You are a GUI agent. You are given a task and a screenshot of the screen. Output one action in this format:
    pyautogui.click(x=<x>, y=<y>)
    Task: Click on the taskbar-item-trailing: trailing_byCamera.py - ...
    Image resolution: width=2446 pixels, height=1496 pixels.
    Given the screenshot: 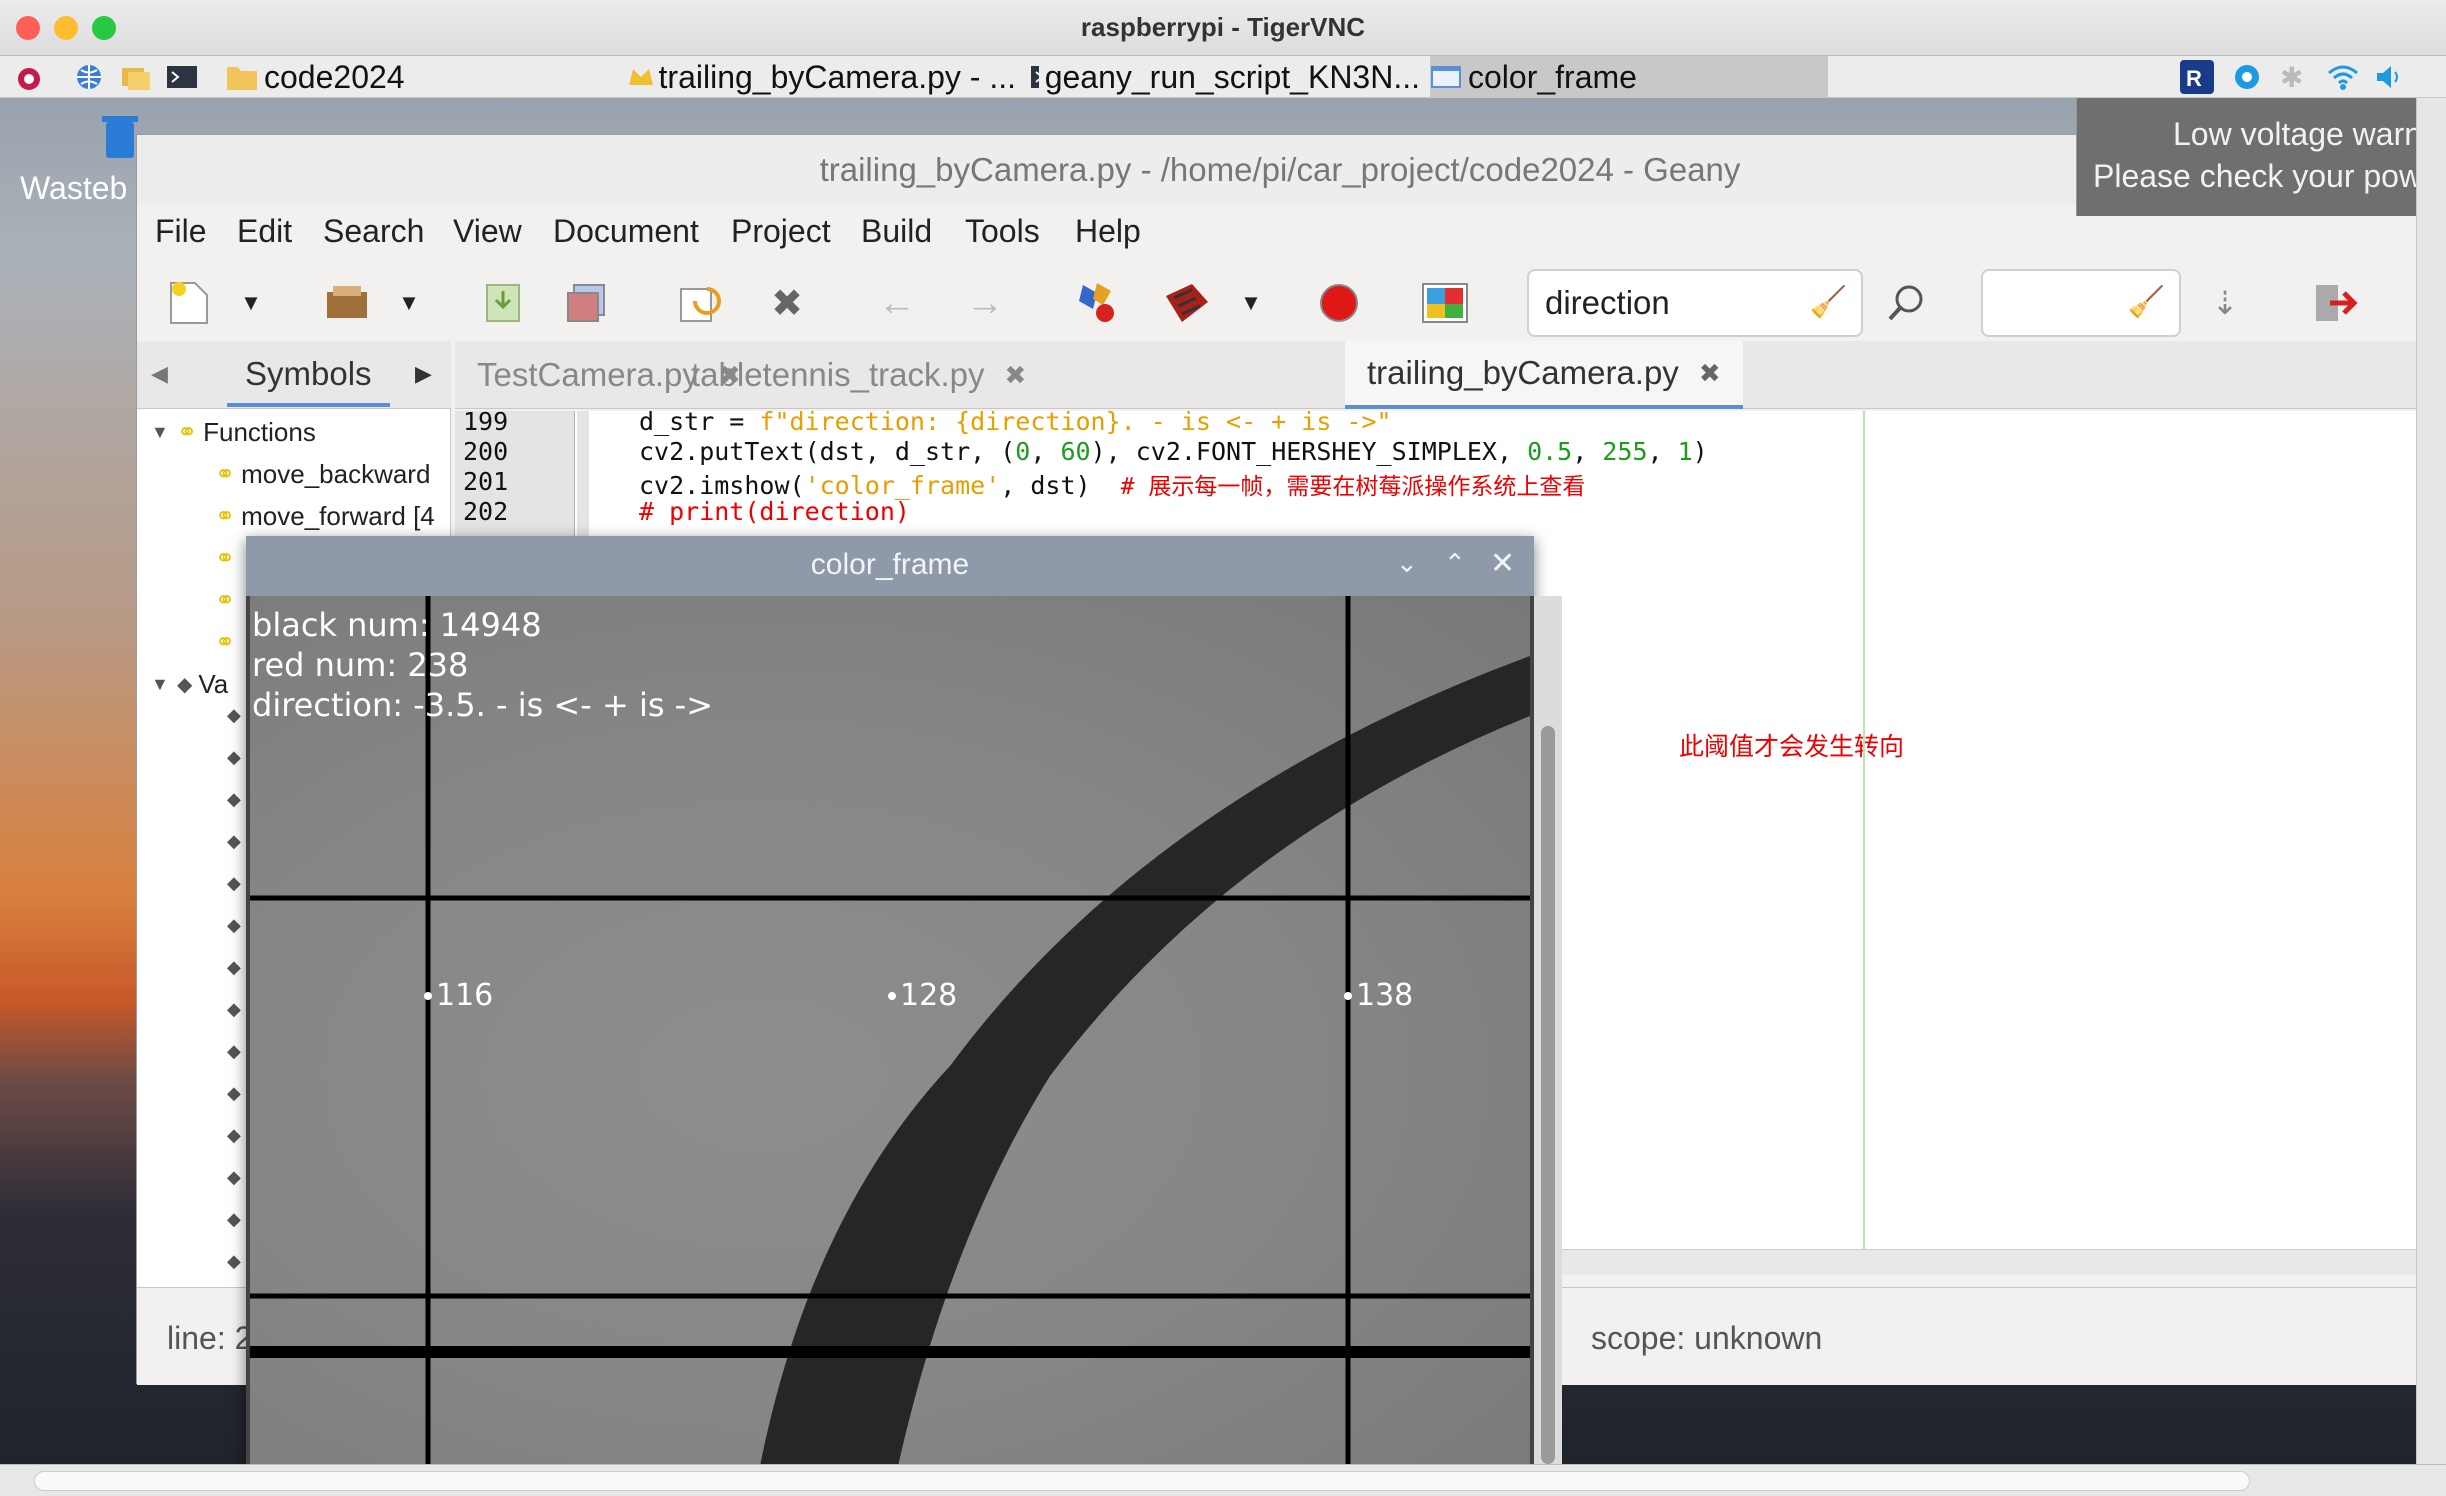 What is the action you would take?
    pyautogui.click(x=821, y=77)
    